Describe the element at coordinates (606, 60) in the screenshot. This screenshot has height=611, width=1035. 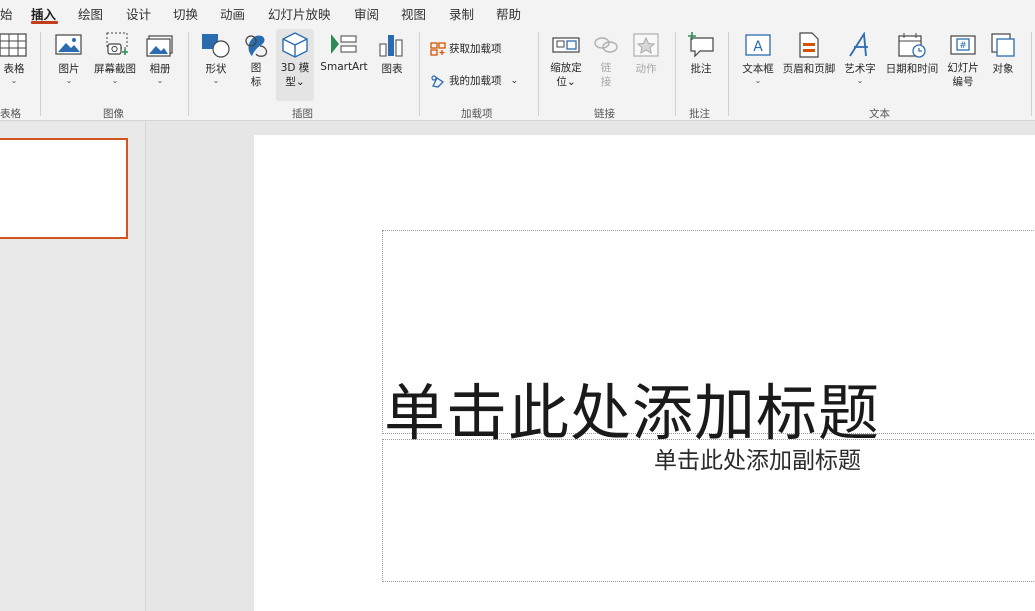
I see `link-button: 链 接` at that location.